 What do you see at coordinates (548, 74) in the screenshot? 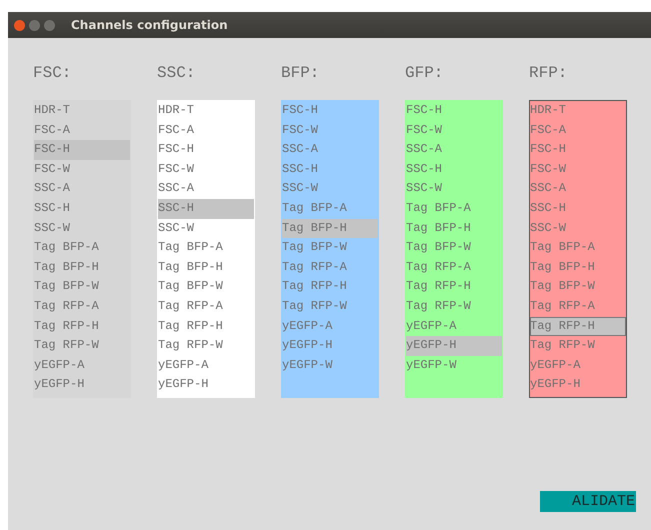
I see `list-header: RFP:` at bounding box center [548, 74].